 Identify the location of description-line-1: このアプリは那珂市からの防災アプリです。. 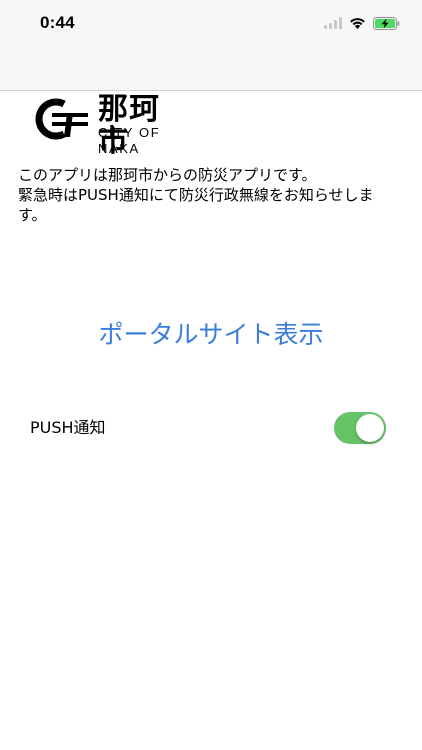
(167, 175).